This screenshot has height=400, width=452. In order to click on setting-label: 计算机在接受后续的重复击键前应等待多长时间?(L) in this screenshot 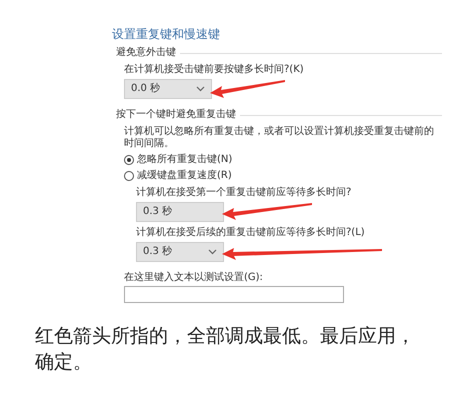, I will do `click(251, 233)`.